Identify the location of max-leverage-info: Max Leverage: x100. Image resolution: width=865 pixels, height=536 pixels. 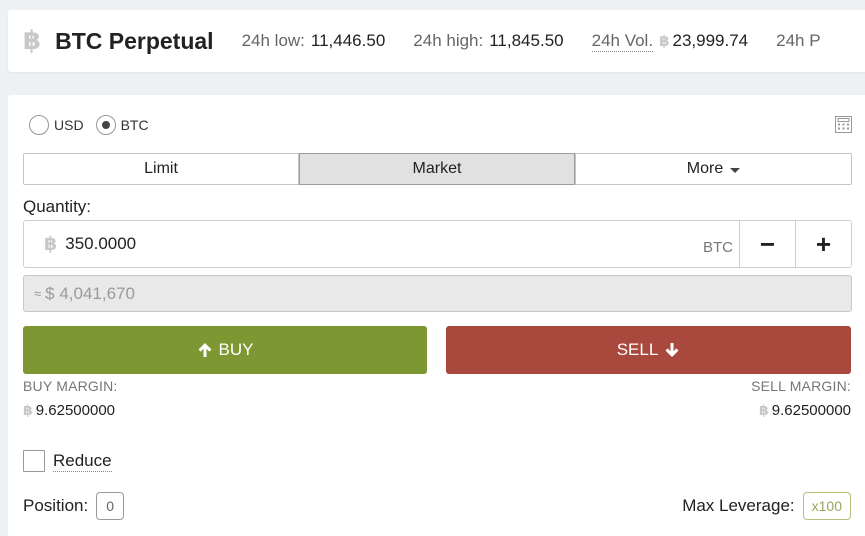
(766, 506).